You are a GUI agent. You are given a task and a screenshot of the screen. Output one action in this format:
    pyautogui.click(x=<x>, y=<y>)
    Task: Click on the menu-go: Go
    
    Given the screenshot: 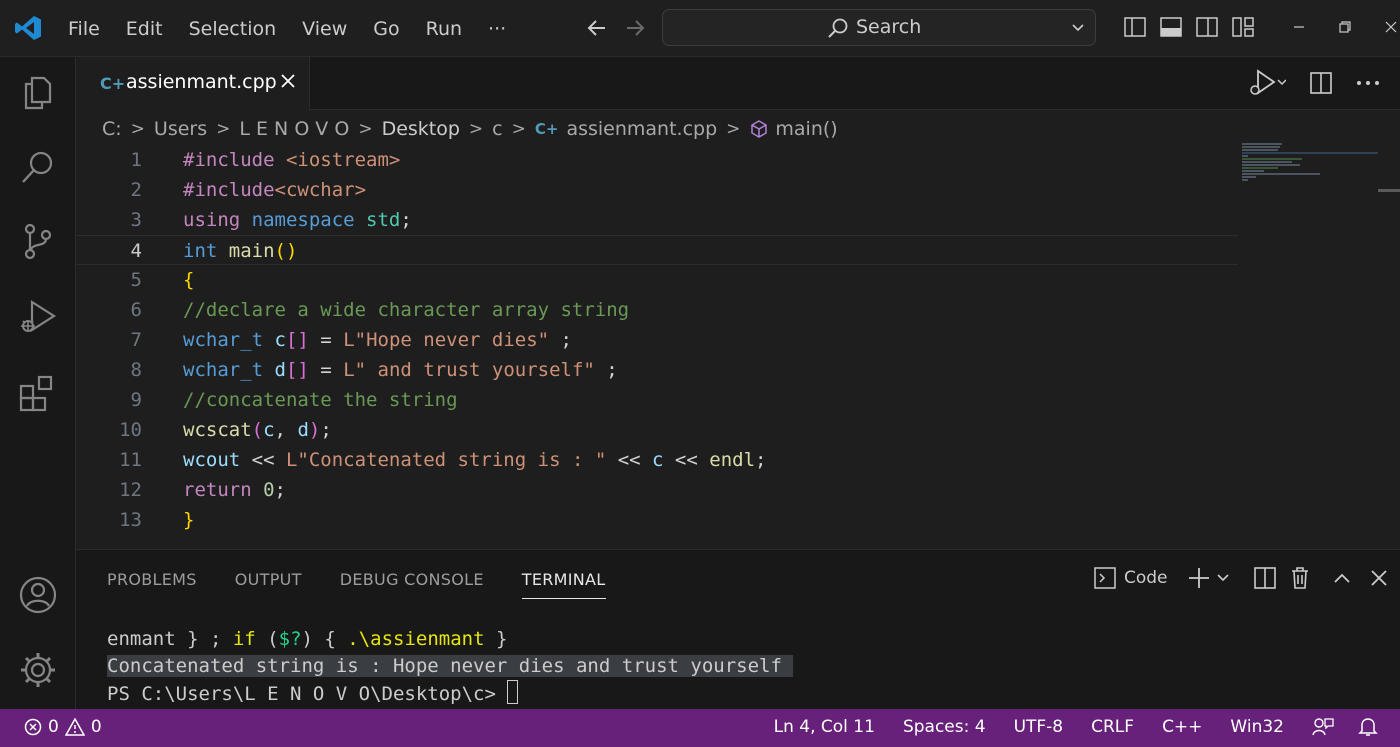 What is the action you would take?
    pyautogui.click(x=386, y=29)
    